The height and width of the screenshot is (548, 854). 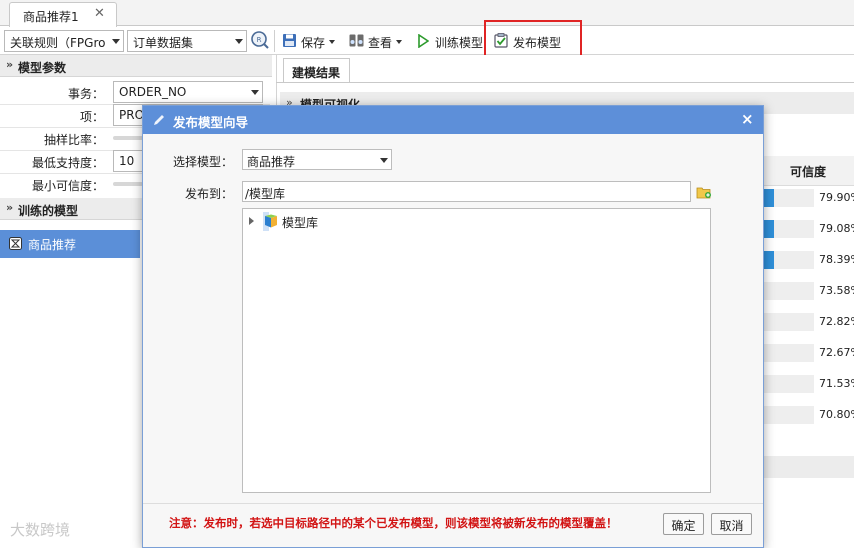 I want to click on confidence-cell: 73.58%, so click(x=808, y=291).